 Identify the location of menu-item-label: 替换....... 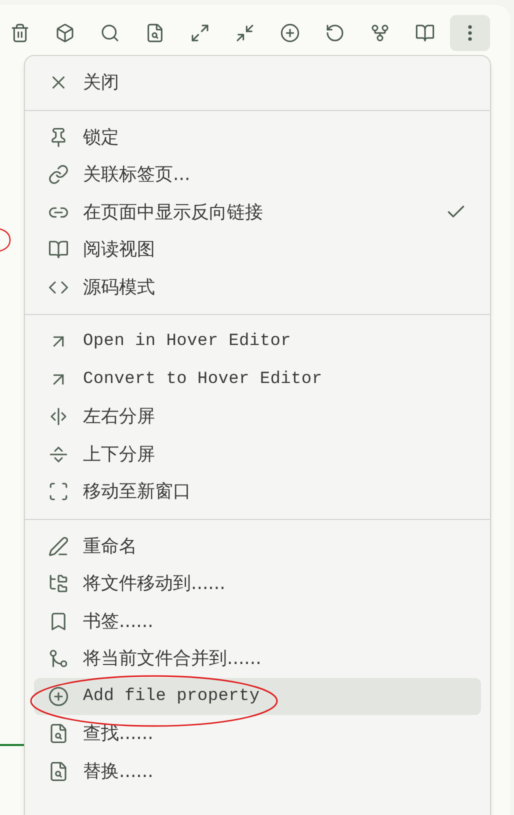
(118, 772).